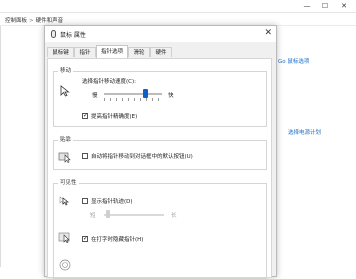 This screenshot has height=279, width=356. Describe the element at coordinates (68, 182) in the screenshot. I see `visibility-group-label: 可见性` at that location.